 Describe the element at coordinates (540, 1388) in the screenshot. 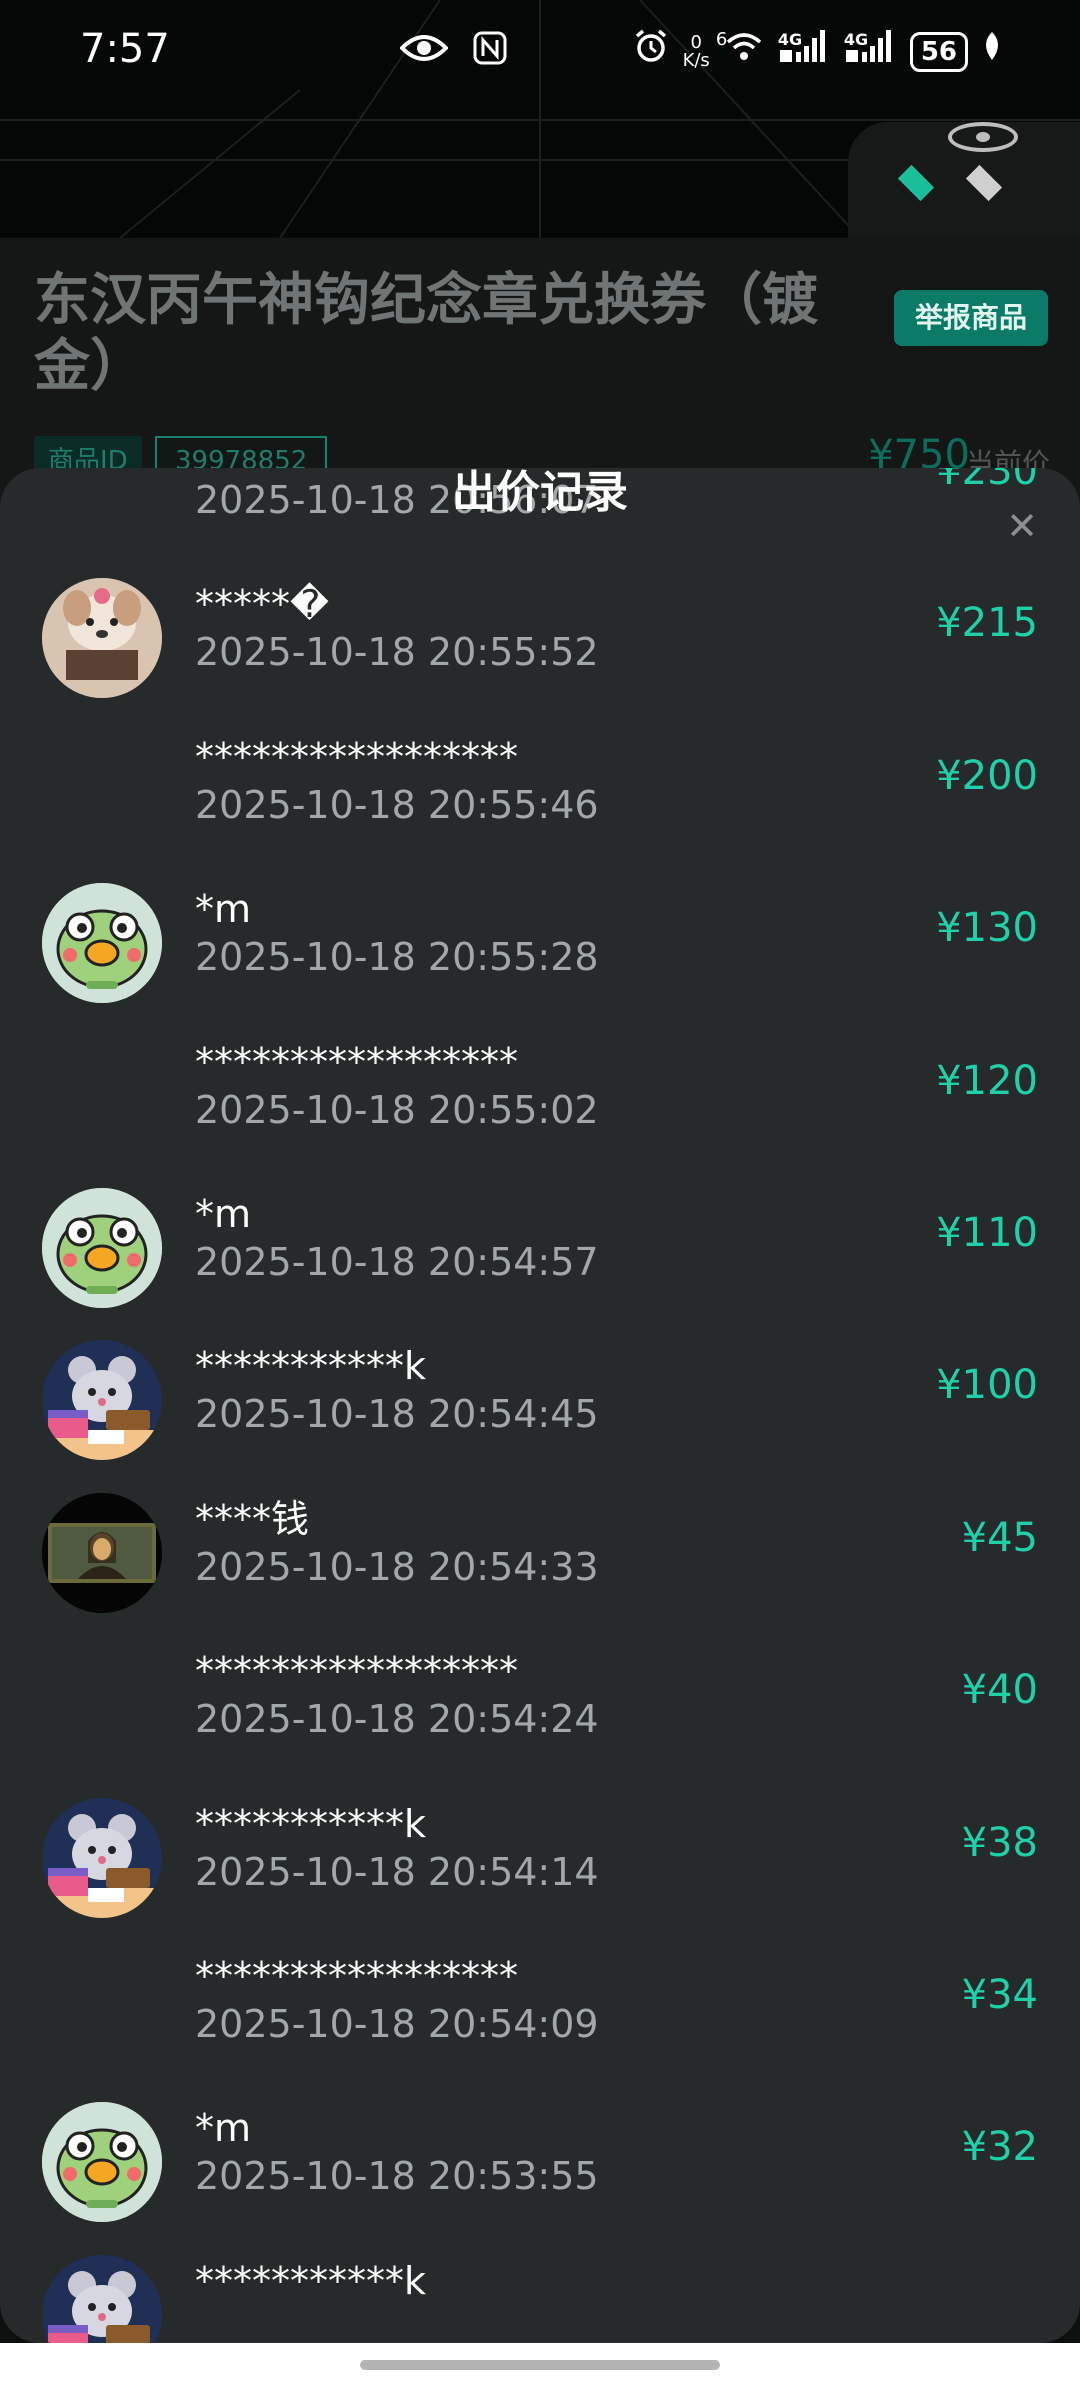

I see `bid-row: ***********k 2025-10-18 20:54:45 ¥100` at that location.